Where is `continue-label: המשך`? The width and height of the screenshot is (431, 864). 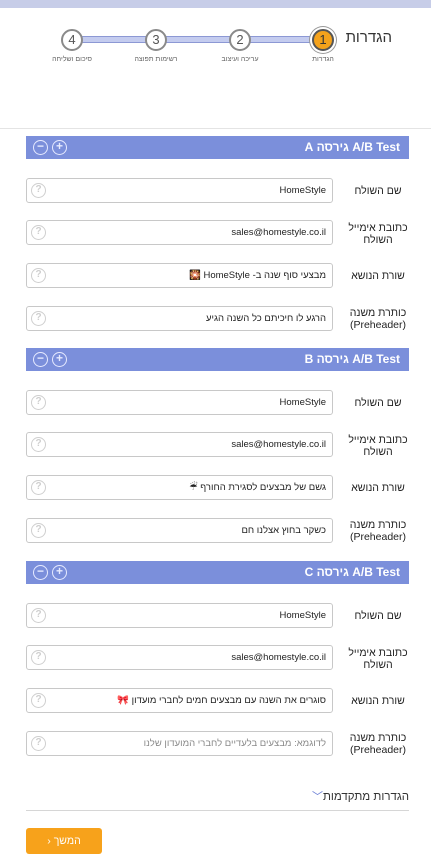 continue-label: המשך is located at coordinates (67, 841).